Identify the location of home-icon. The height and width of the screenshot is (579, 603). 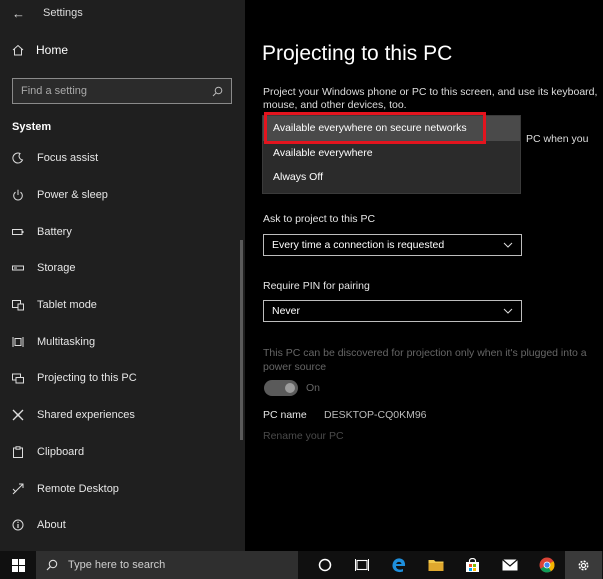
(18, 50).